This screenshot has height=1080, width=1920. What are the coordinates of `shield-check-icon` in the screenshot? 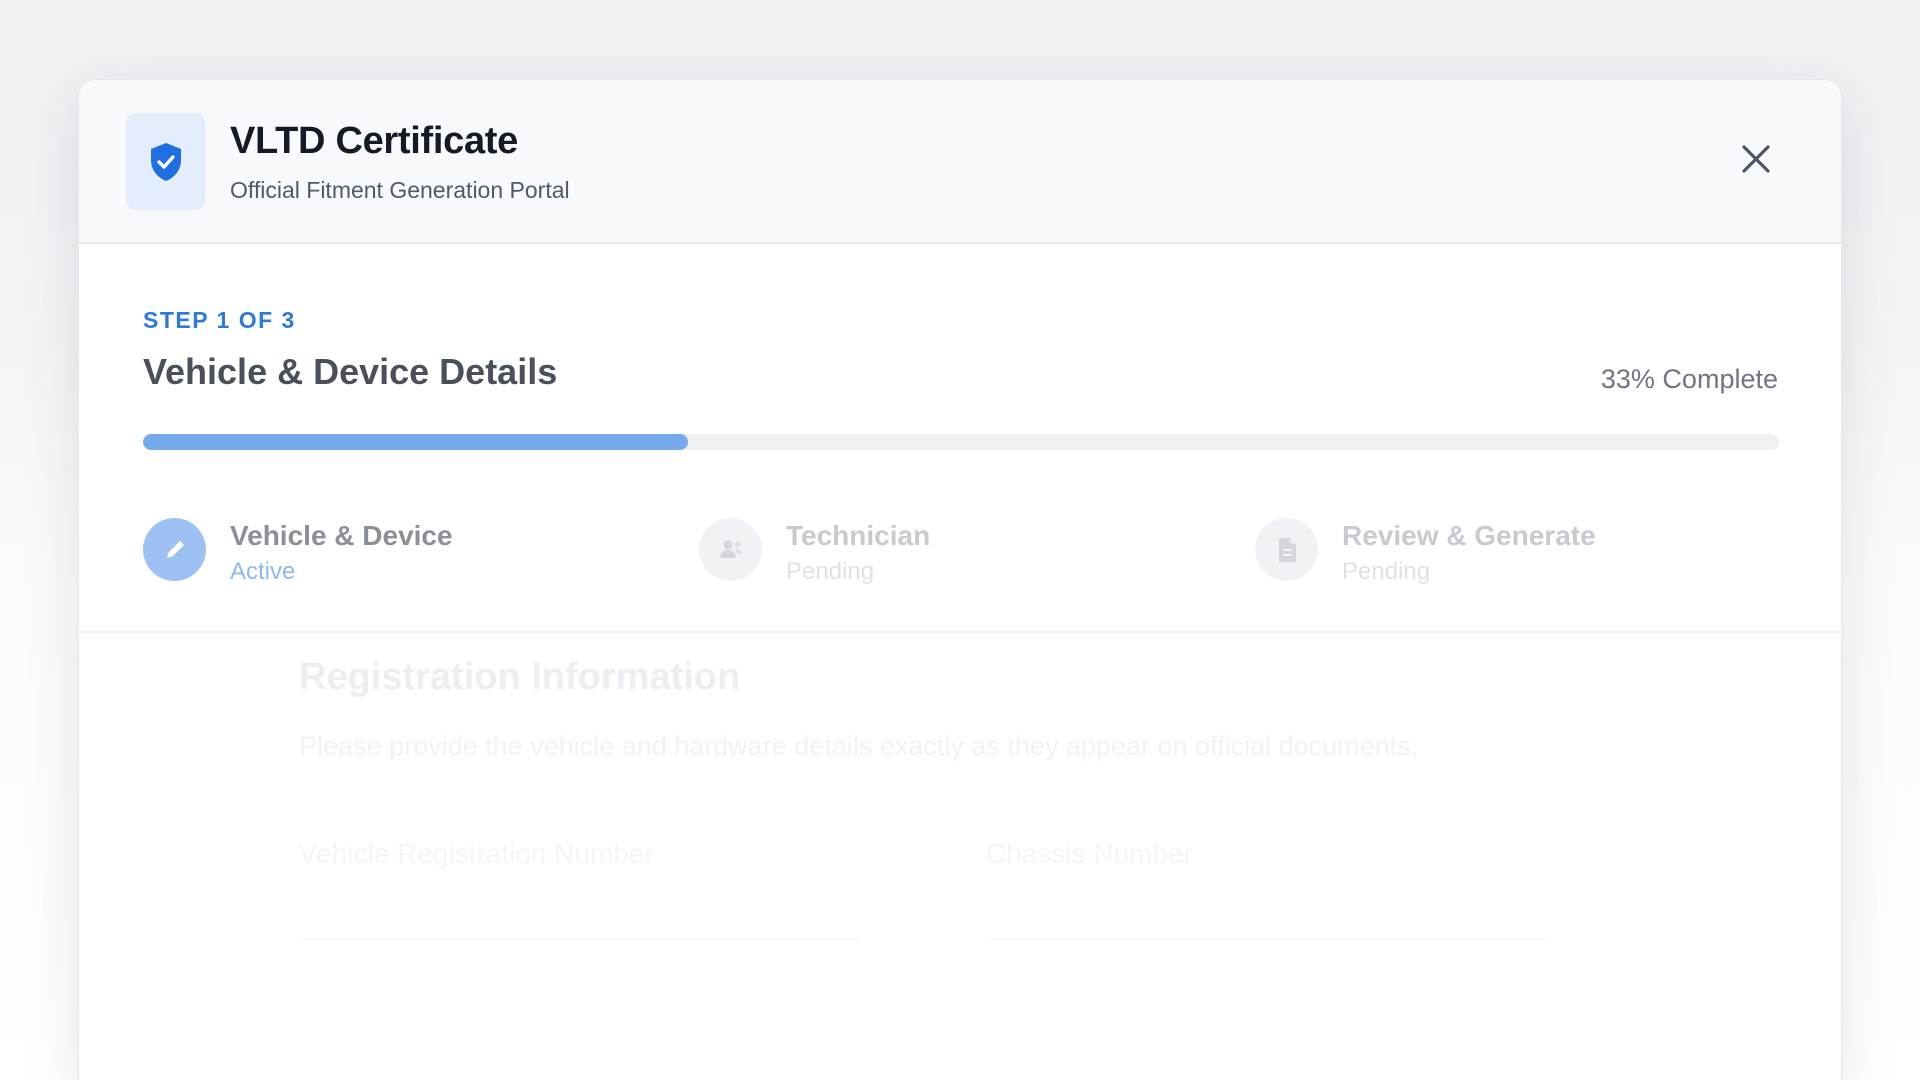 It's located at (165, 161).